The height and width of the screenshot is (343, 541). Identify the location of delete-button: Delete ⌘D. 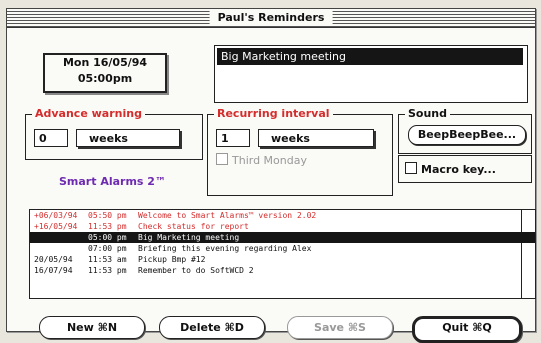
(212, 327).